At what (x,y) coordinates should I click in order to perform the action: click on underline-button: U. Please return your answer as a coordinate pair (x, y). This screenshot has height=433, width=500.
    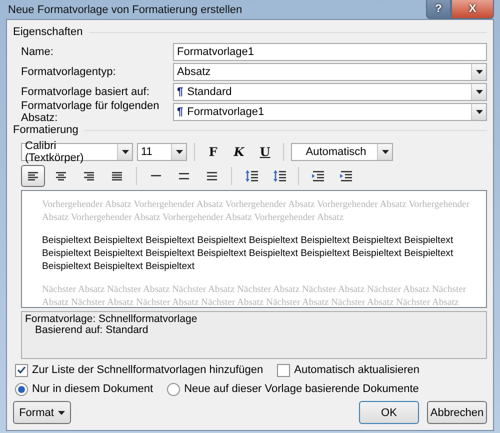
    Looking at the image, I should click on (265, 152).